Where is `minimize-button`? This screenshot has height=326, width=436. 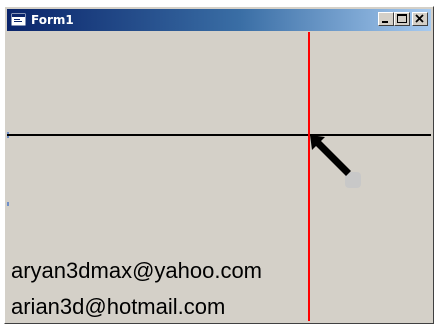 minimize-button is located at coordinates (386, 19).